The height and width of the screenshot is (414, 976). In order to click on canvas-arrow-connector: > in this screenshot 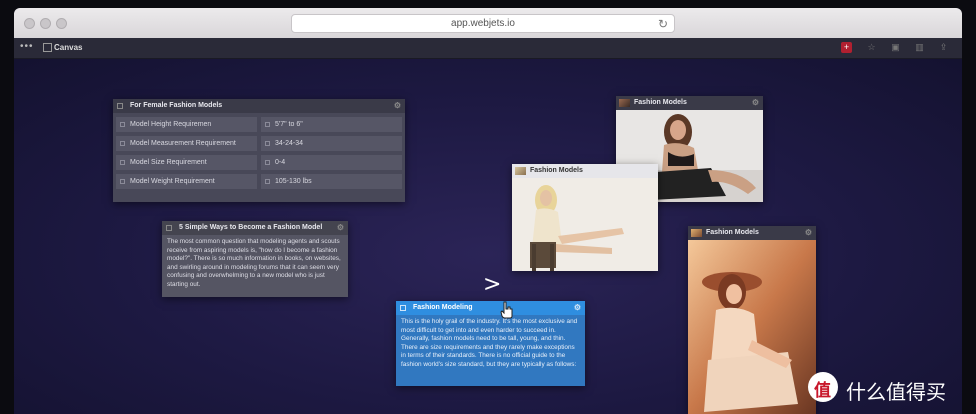, I will do `click(492, 284)`.